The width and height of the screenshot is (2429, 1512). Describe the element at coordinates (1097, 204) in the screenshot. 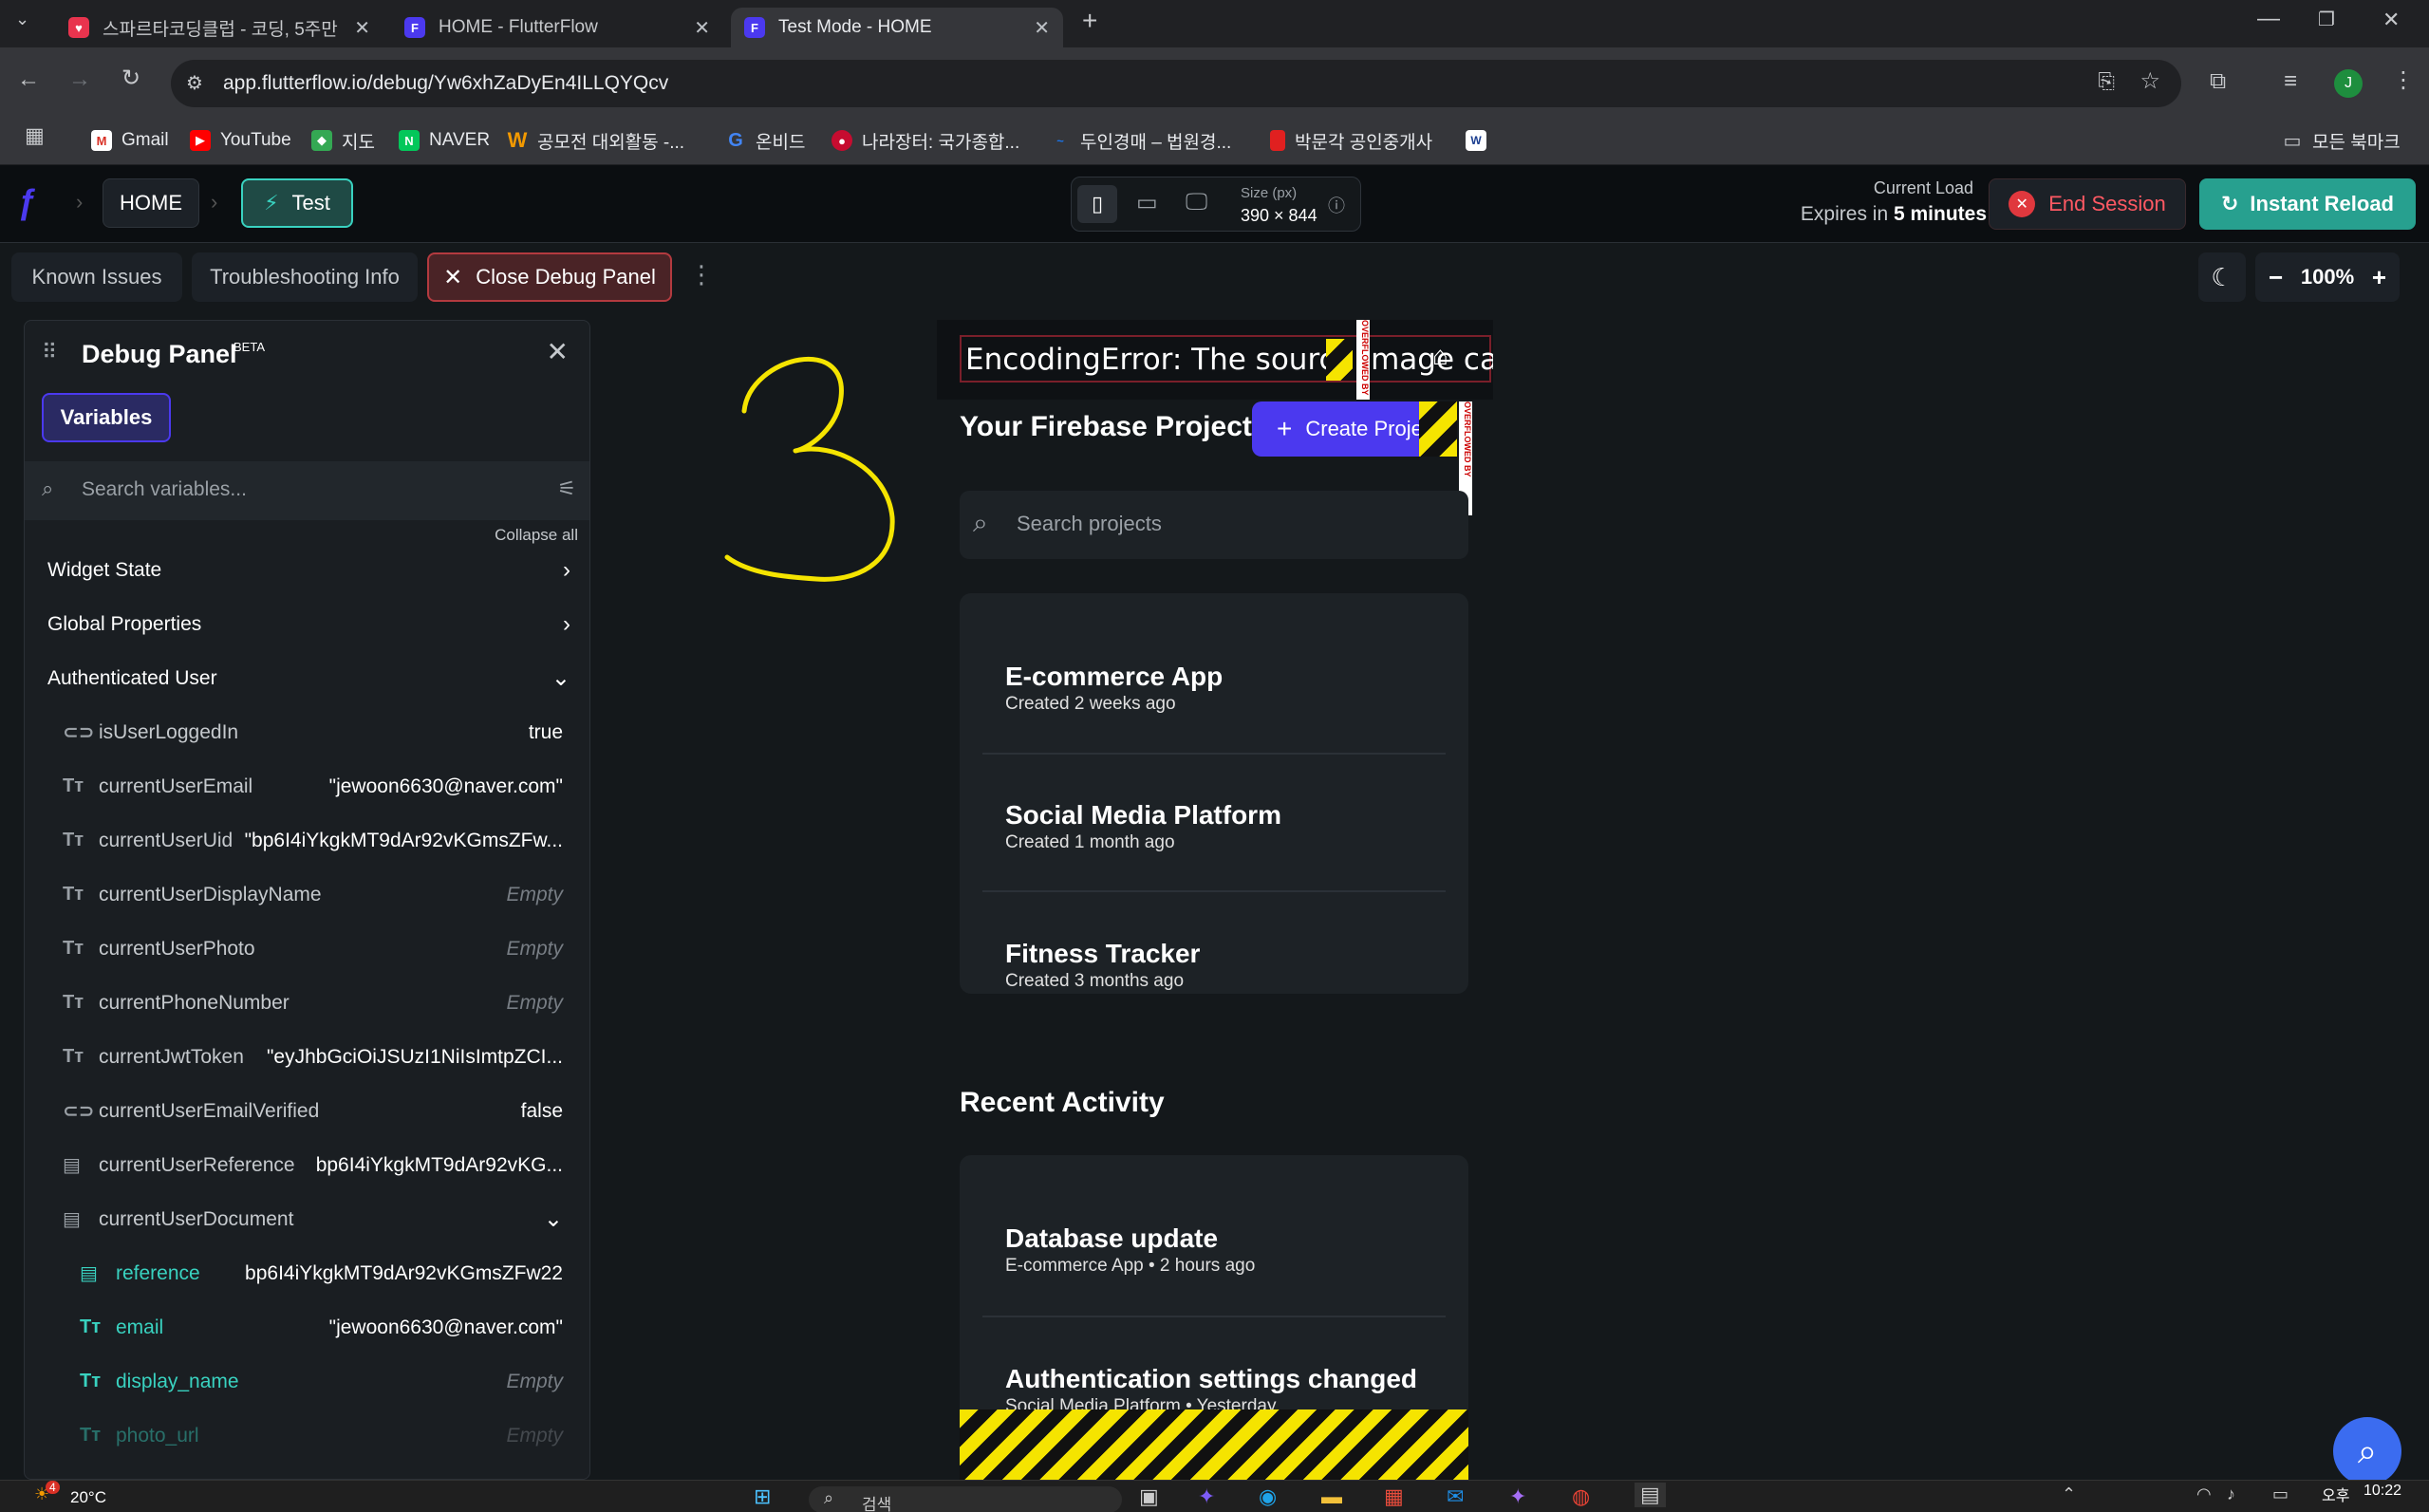

I see `phone-device-icon: ▯` at that location.